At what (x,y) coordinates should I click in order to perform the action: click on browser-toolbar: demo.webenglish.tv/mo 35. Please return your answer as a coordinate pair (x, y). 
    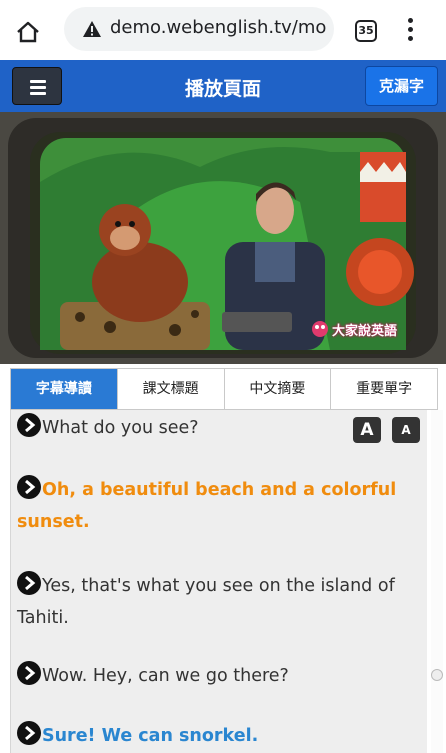
    Looking at the image, I should click on (223, 30).